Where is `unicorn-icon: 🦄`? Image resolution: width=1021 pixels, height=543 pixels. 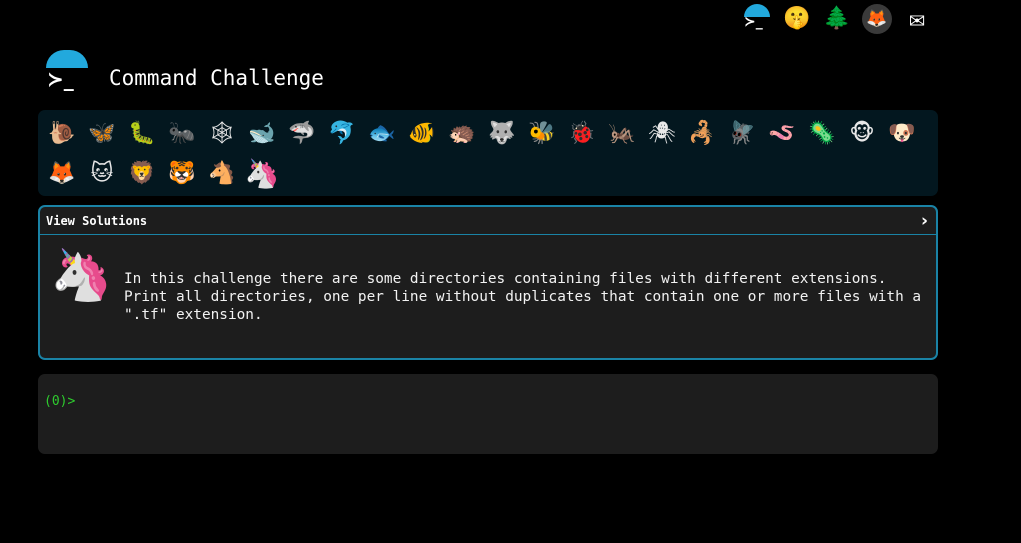 unicorn-icon: 🦄 is located at coordinates (262, 174).